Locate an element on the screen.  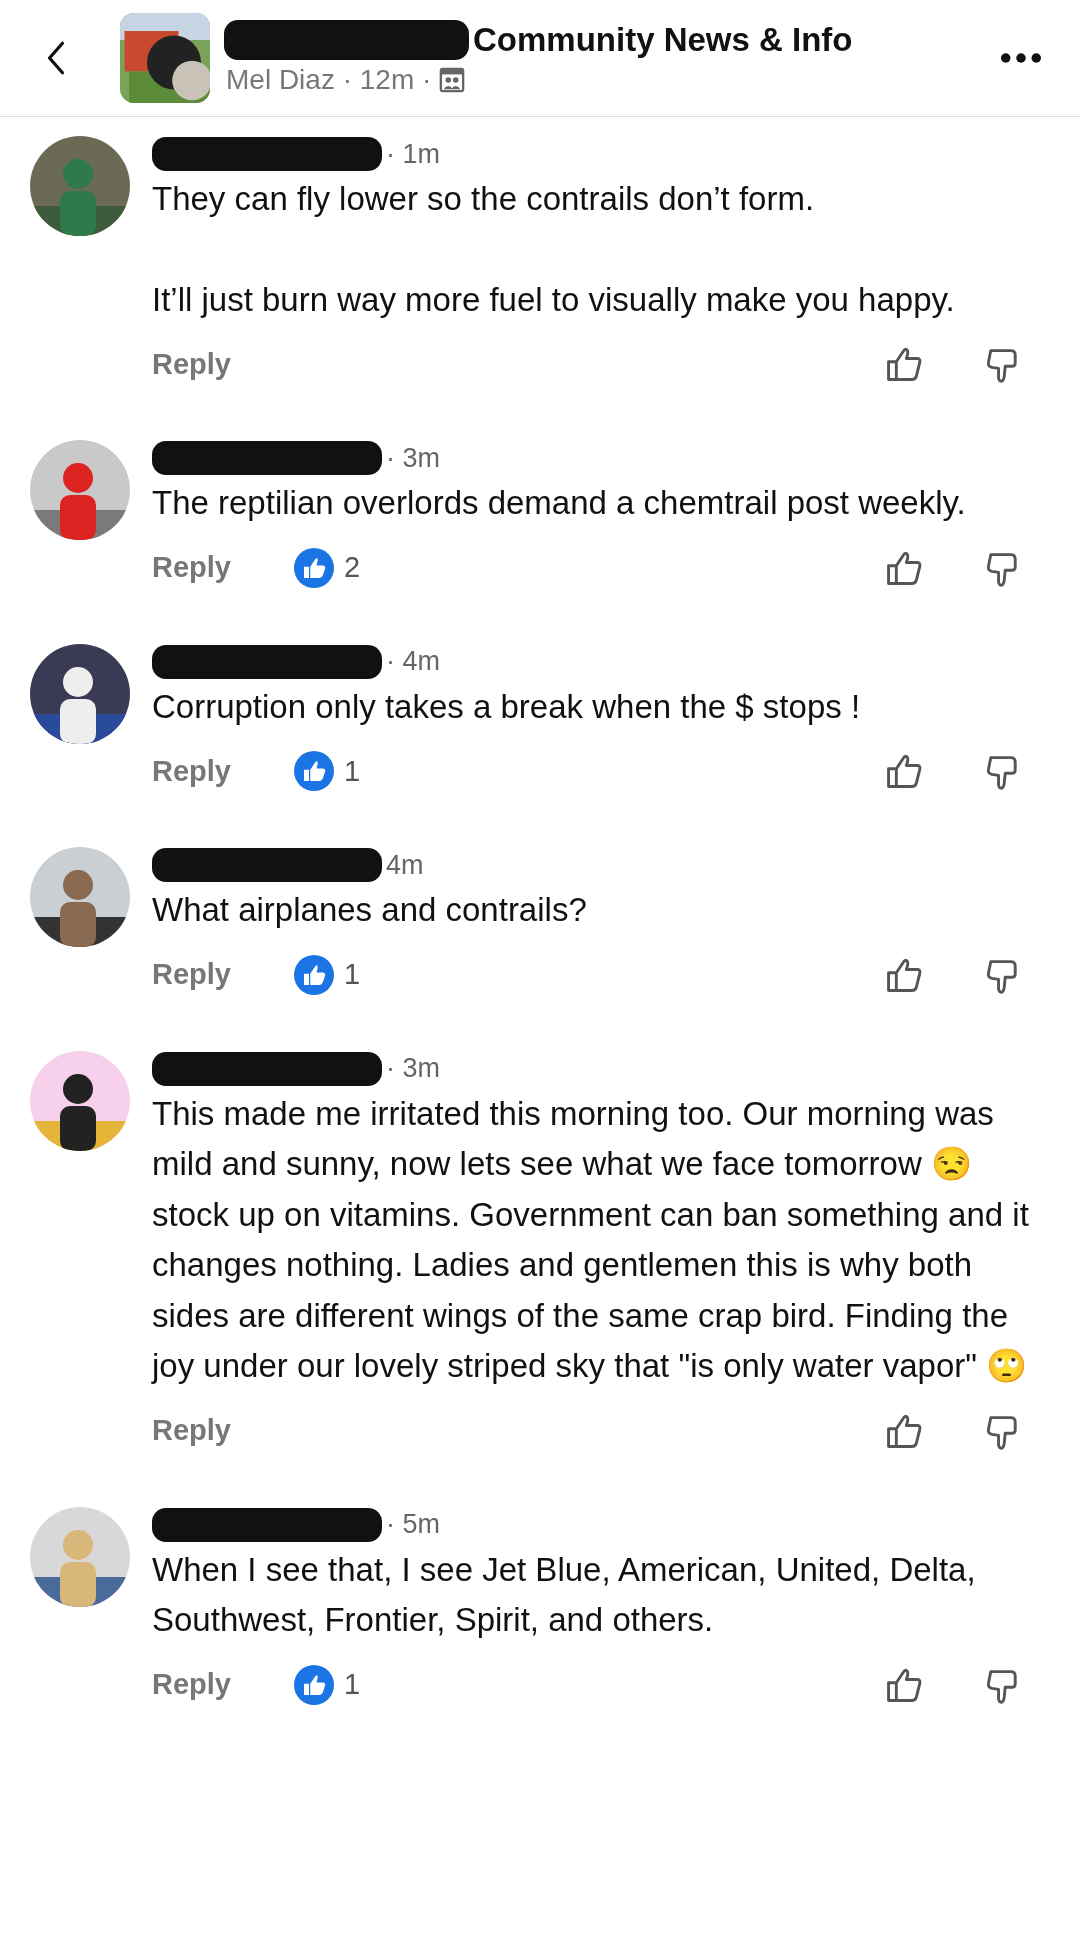
group-icon is located at coordinates (452, 80).